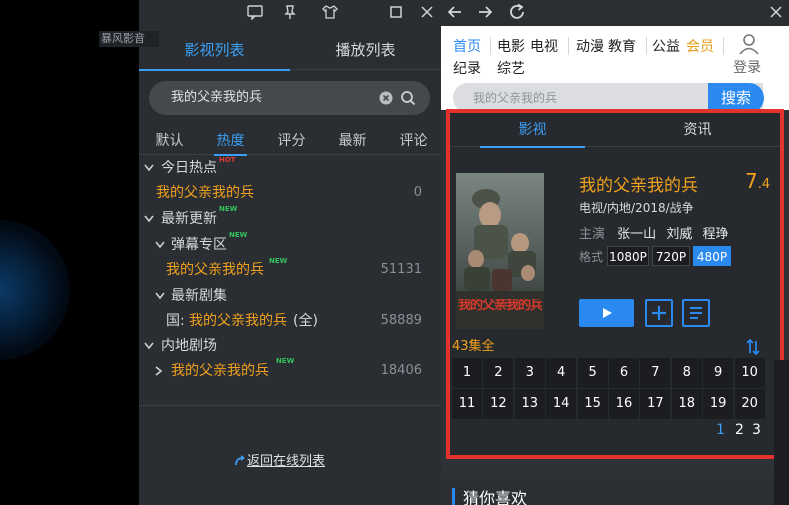 The width and height of the screenshot is (789, 505). I want to click on maximize-icon, so click(396, 12).